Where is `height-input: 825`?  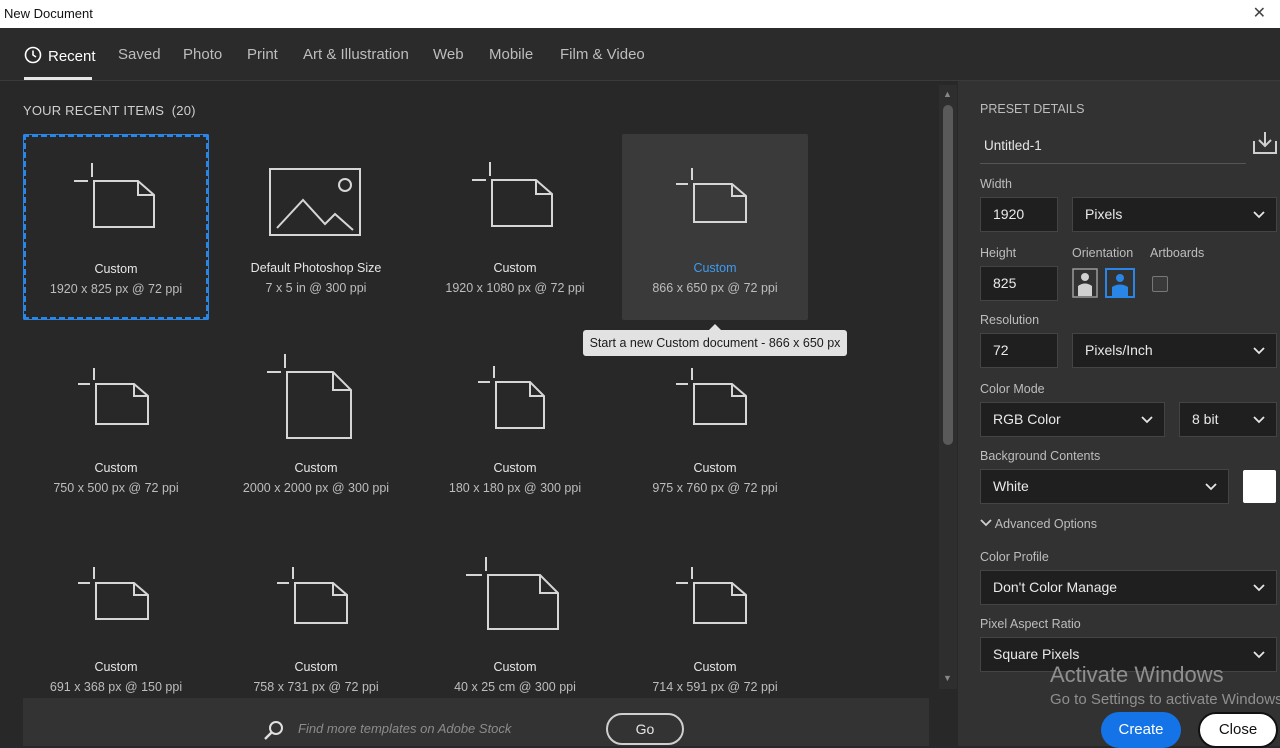
height-input: 825 is located at coordinates (1019, 283).